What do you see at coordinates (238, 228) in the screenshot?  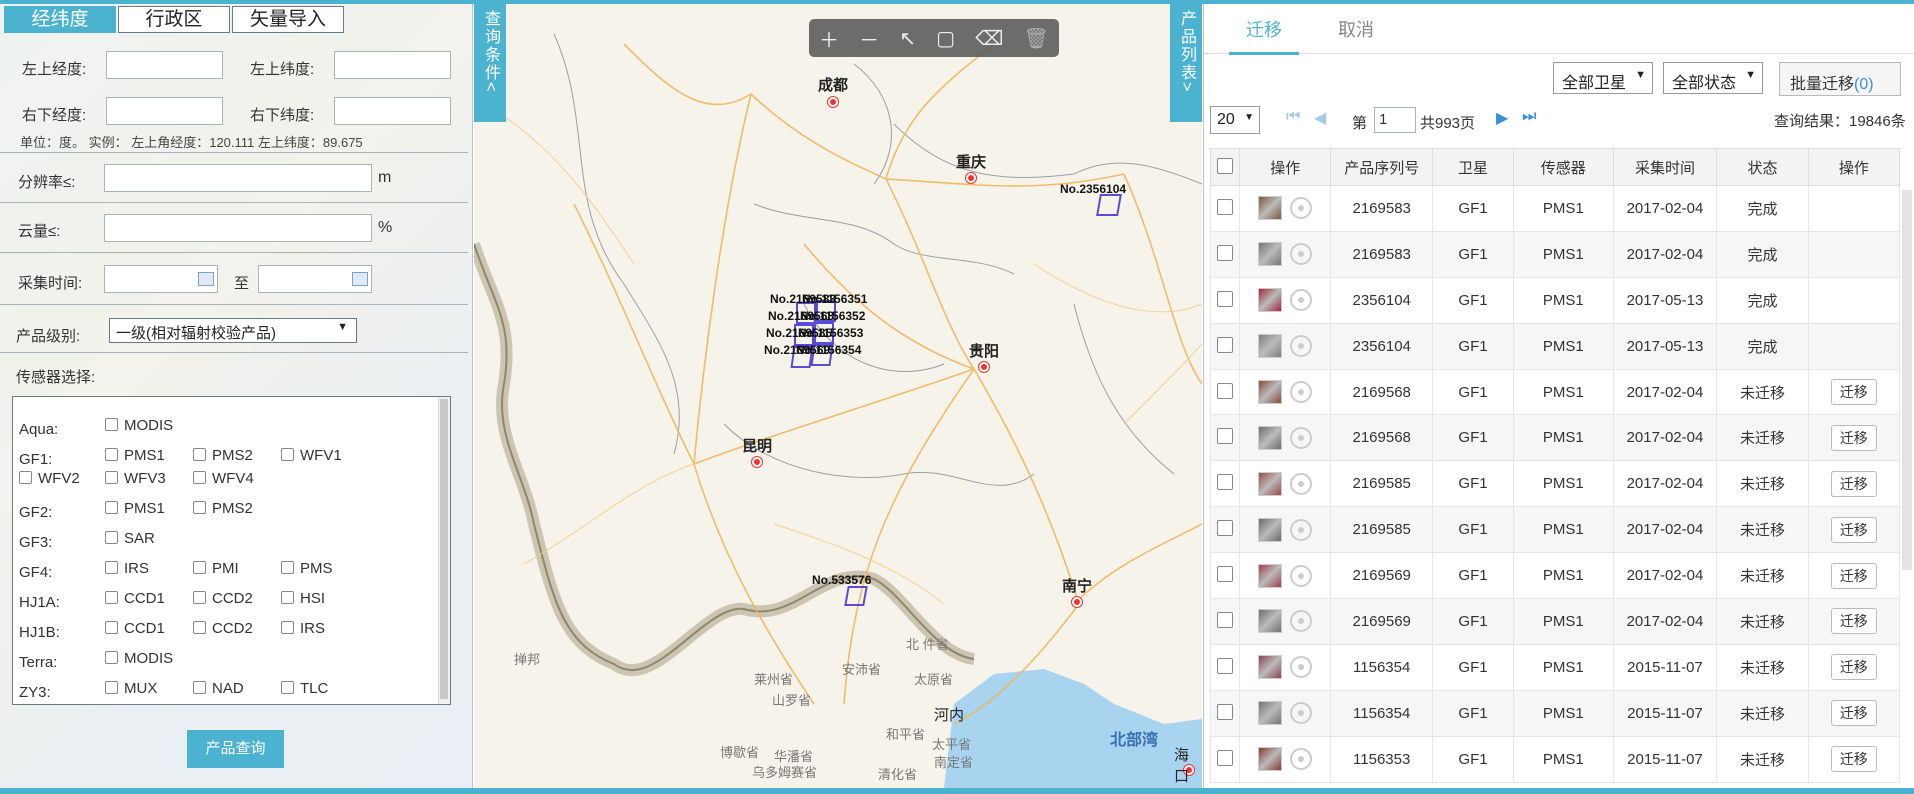 I see `cloud-input` at bounding box center [238, 228].